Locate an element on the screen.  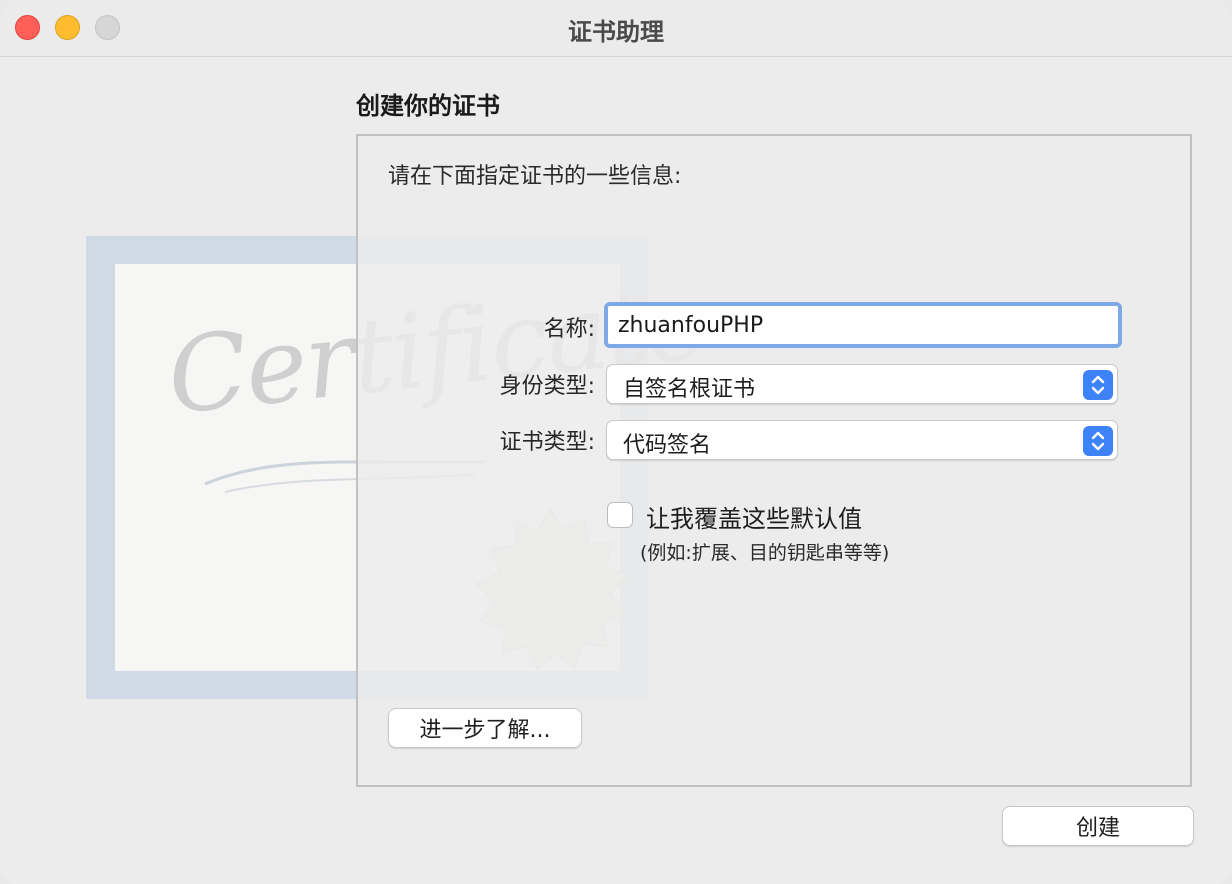
create-button: 创建 is located at coordinates (1098, 826).